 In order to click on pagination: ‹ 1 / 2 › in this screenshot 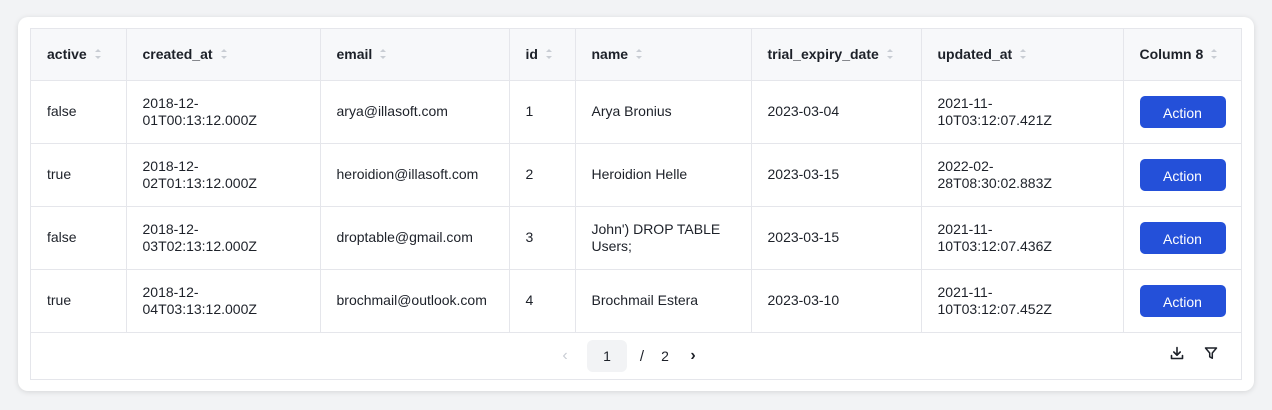, I will do `click(632, 356)`.